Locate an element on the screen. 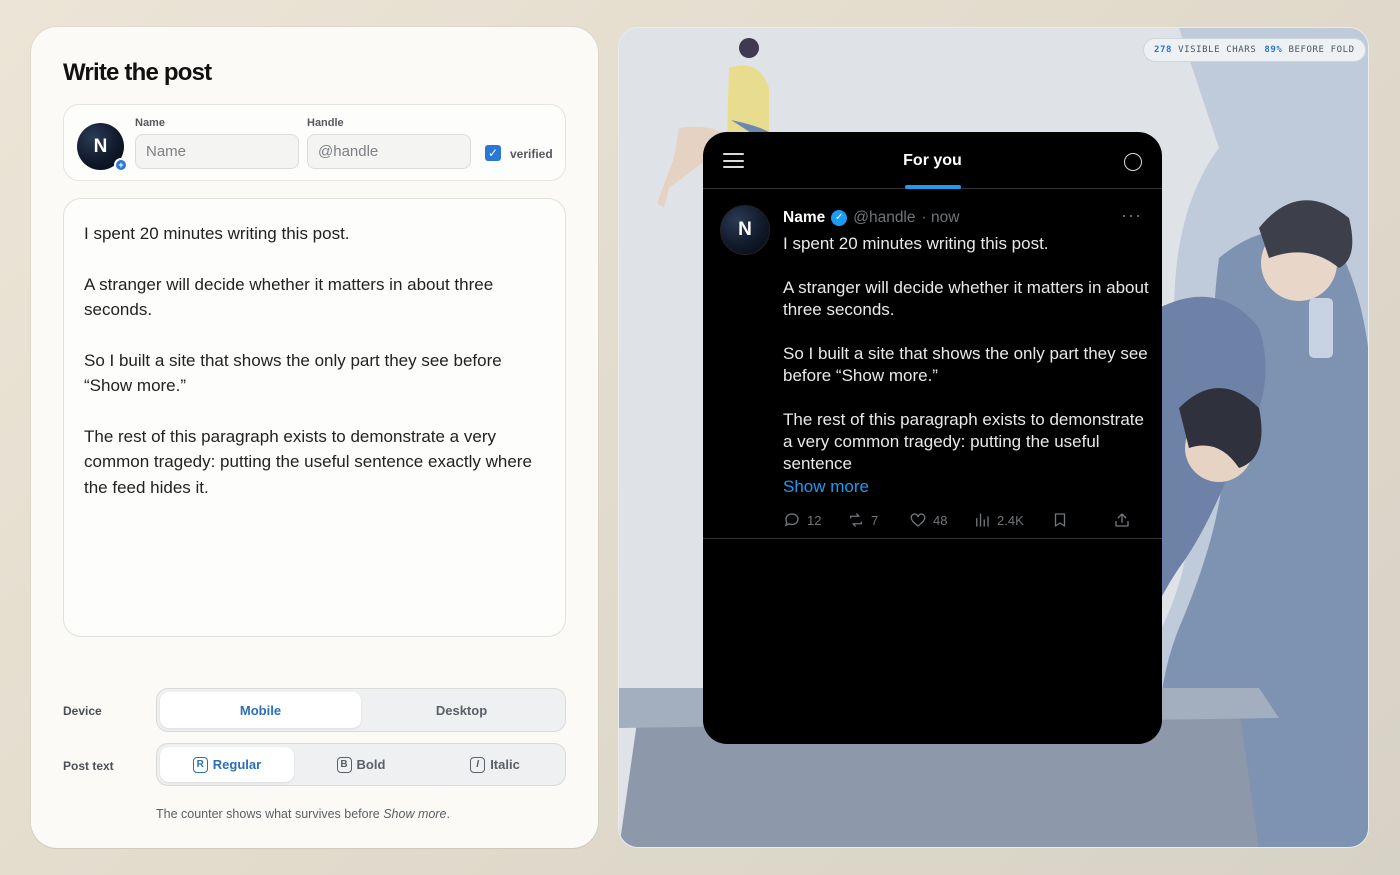  bookmark-button is located at coordinates (1082, 520).